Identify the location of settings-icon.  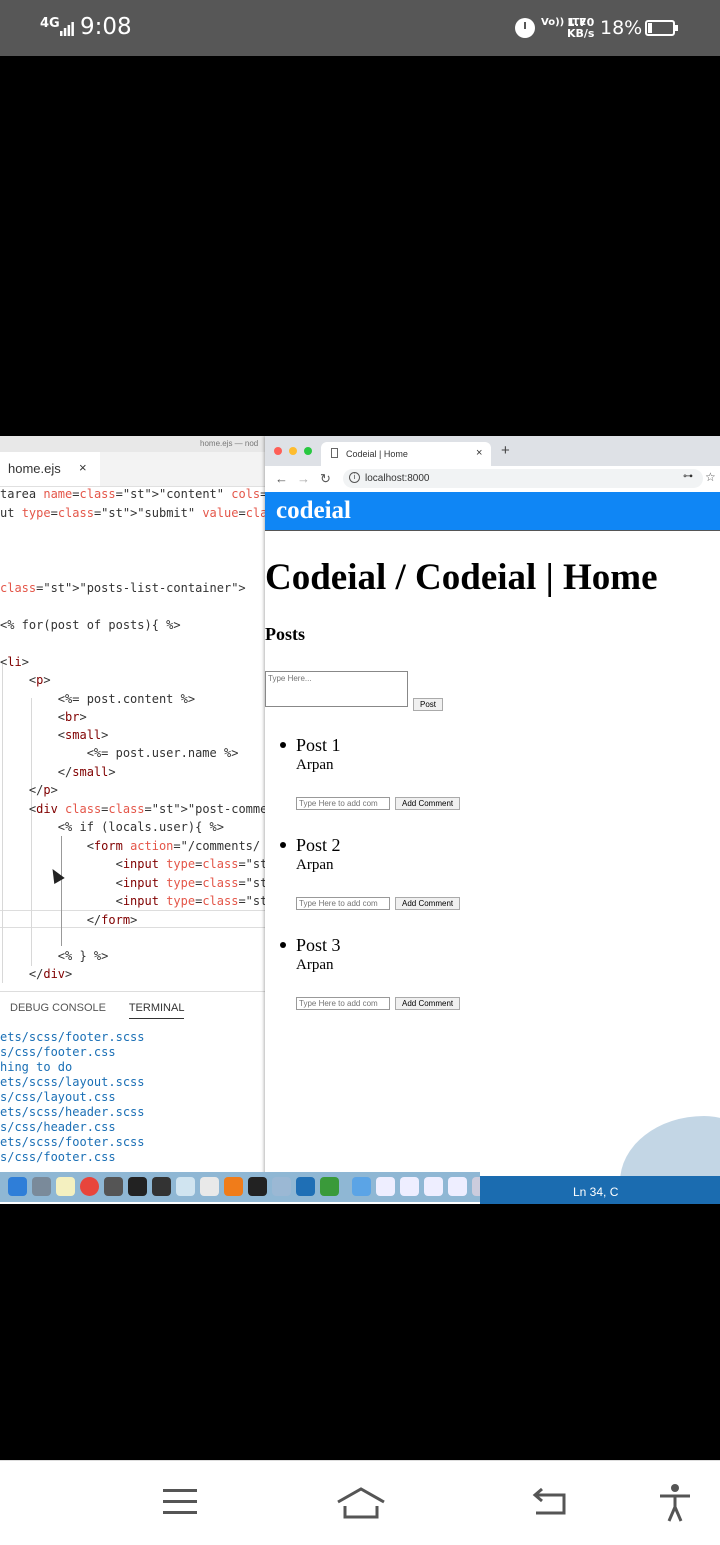
(113, 1186).